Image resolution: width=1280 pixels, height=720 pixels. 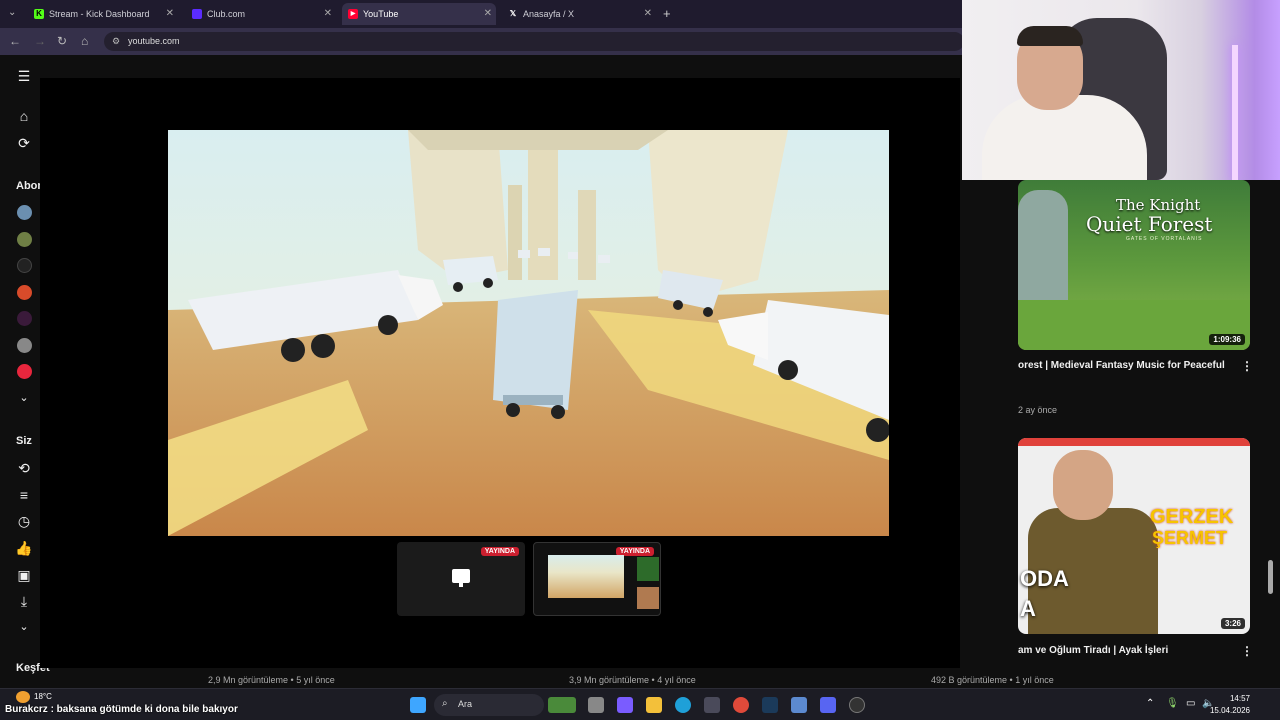 I want to click on url-field: ⚙ youtube.com, so click(x=534, y=41).